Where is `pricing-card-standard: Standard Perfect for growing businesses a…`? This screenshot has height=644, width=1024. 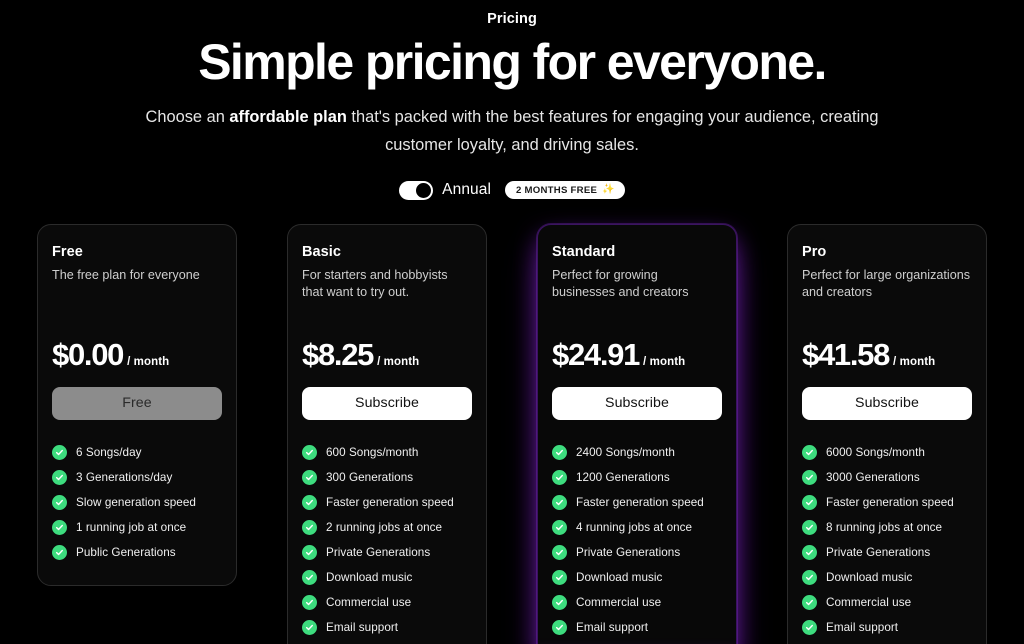 pricing-card-standard: Standard Perfect for growing businesses a… is located at coordinates (637, 434).